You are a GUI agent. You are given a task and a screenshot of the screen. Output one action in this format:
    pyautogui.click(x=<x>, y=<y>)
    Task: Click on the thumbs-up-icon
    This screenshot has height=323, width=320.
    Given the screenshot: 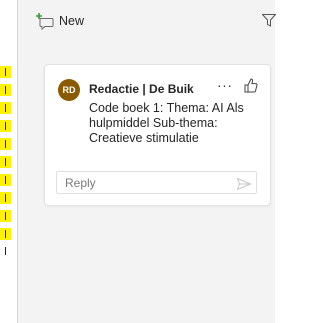 What is the action you would take?
    pyautogui.click(x=251, y=88)
    